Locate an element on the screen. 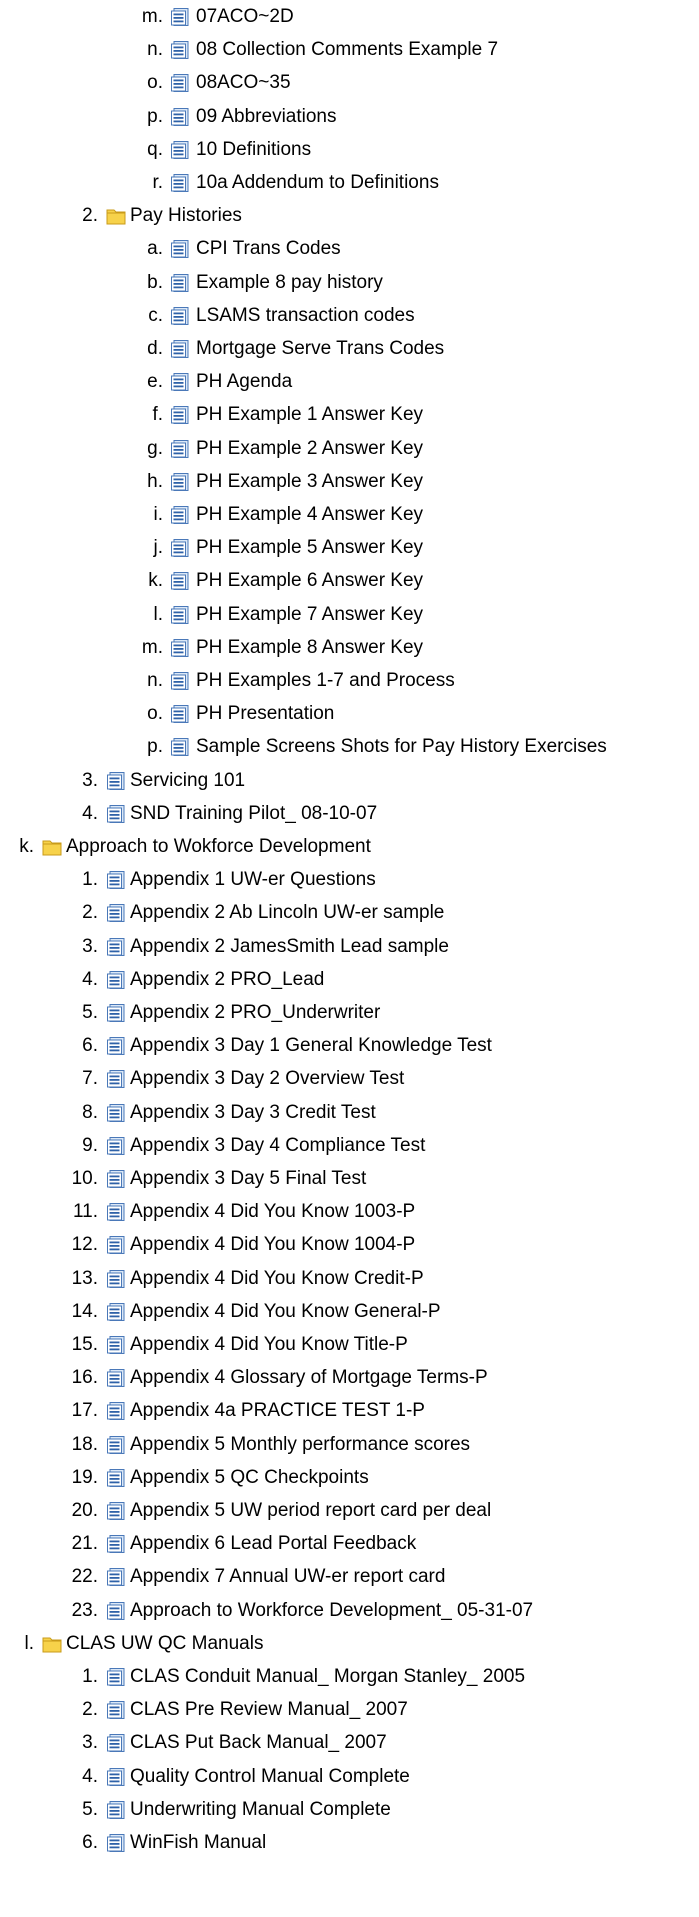 This screenshot has width=699, height=1917. file-item: 4. Appendix 2 PRO_Lead is located at coordinates (349, 980).